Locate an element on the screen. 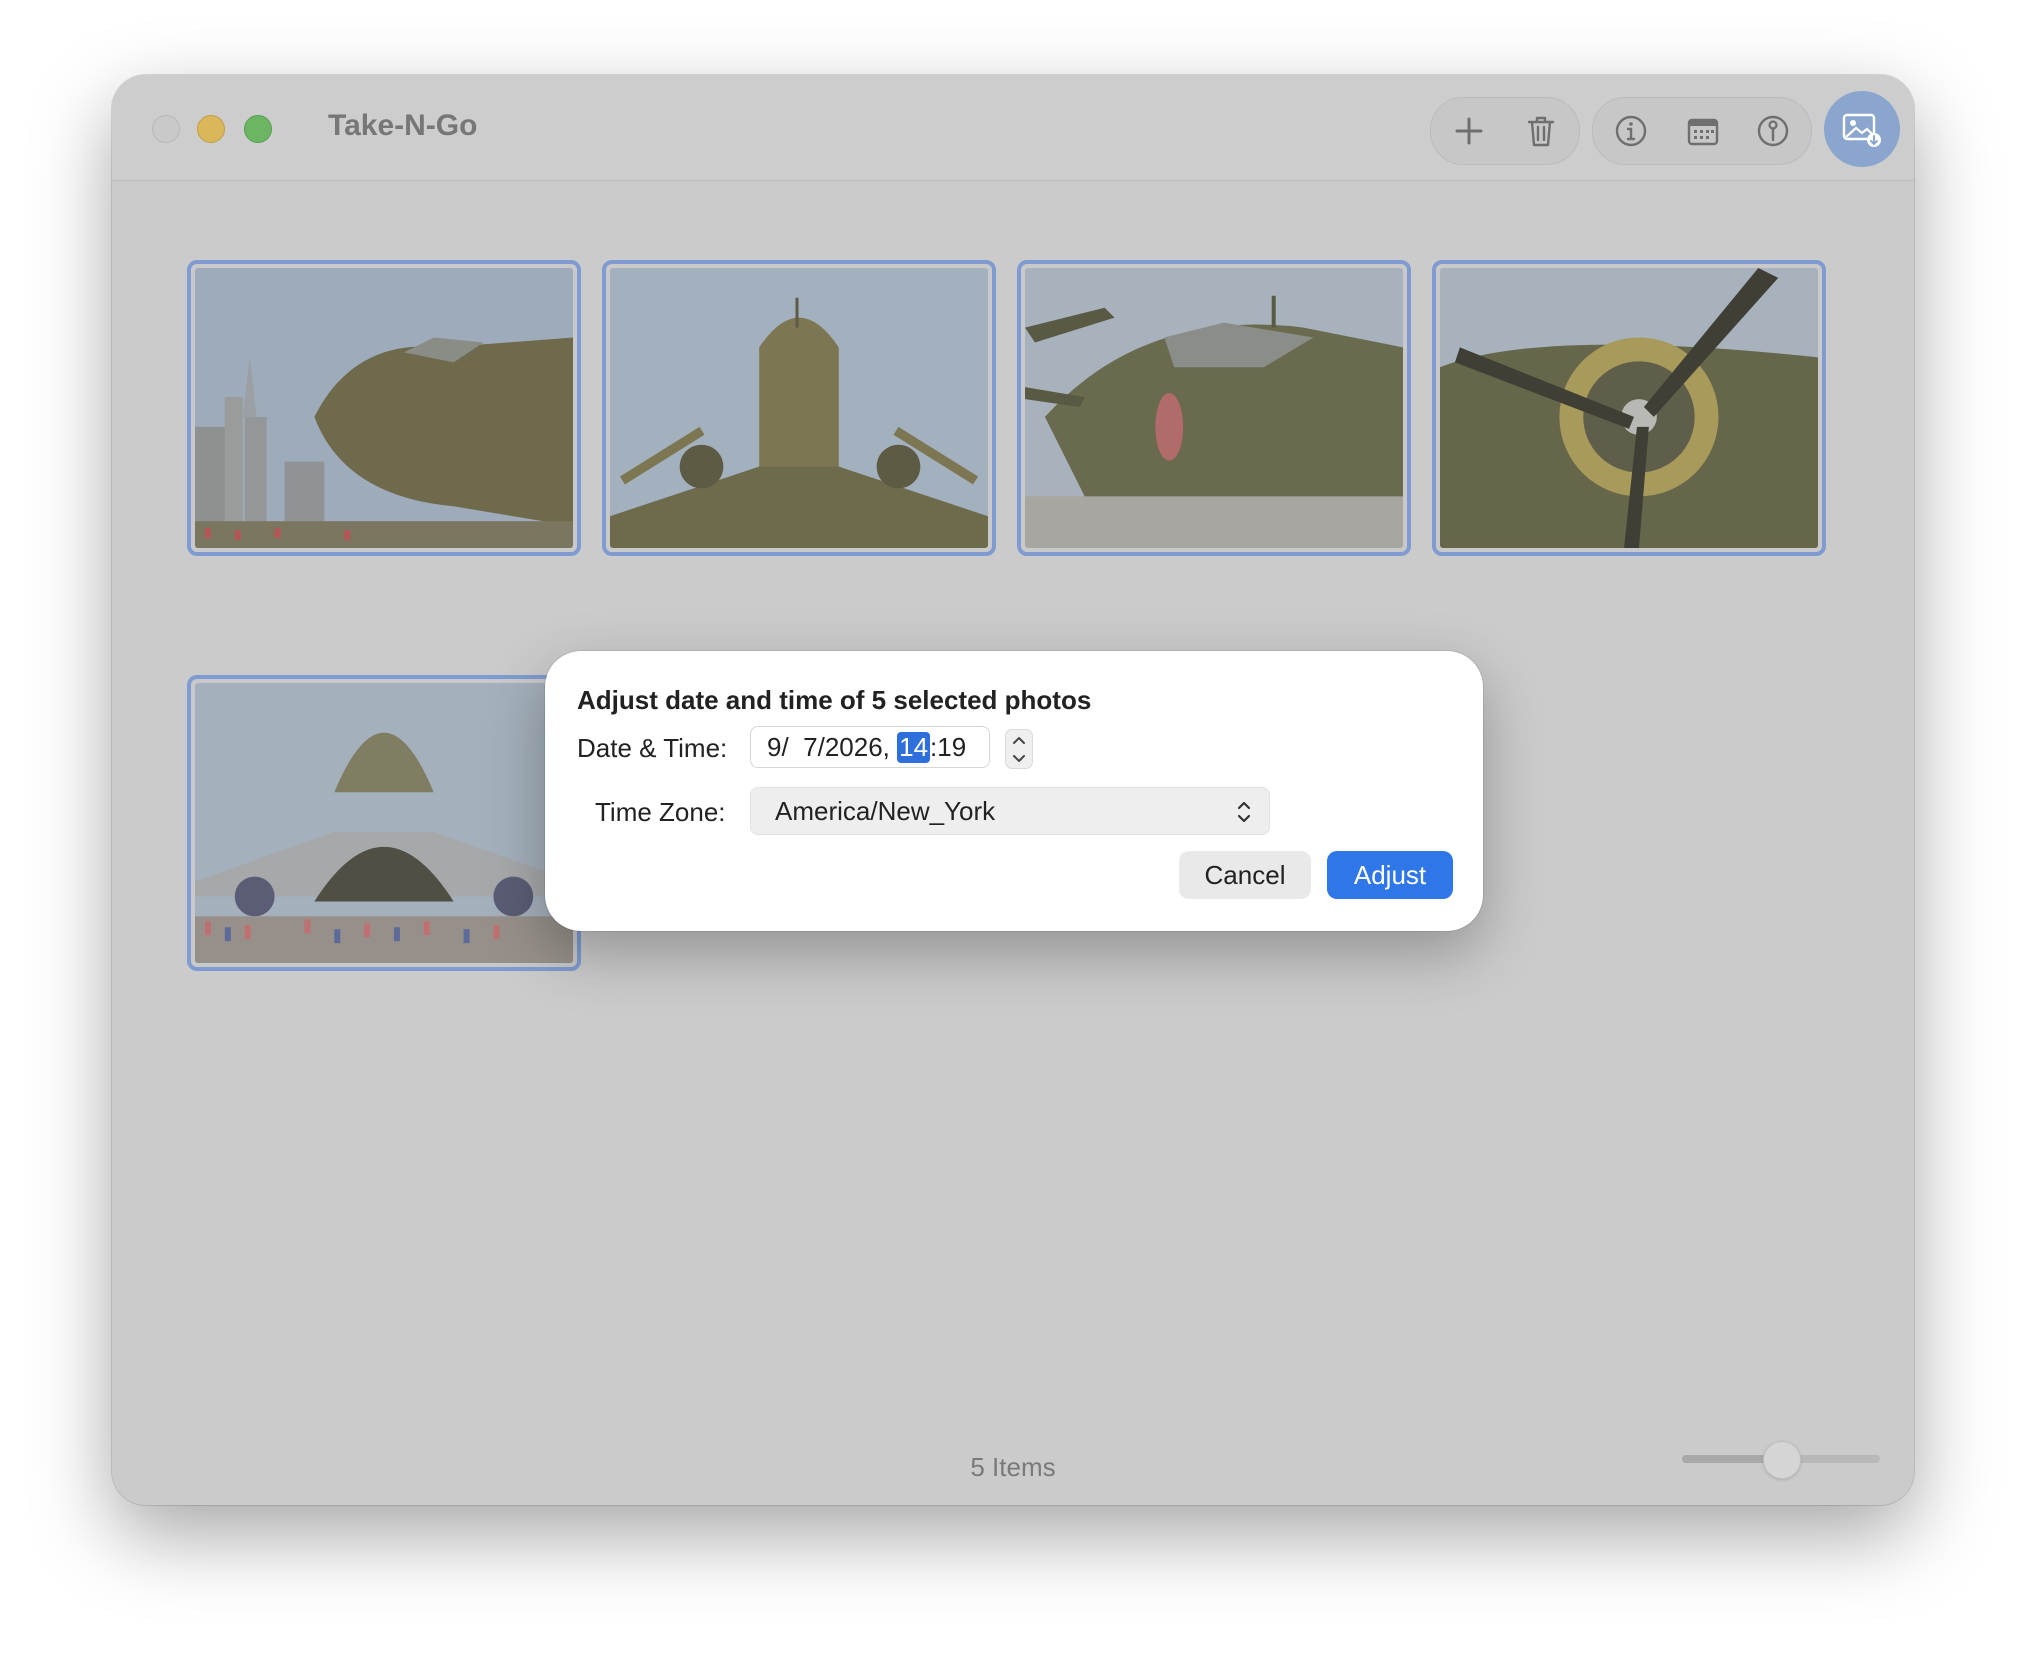  slider-knob is located at coordinates (1782, 1460).